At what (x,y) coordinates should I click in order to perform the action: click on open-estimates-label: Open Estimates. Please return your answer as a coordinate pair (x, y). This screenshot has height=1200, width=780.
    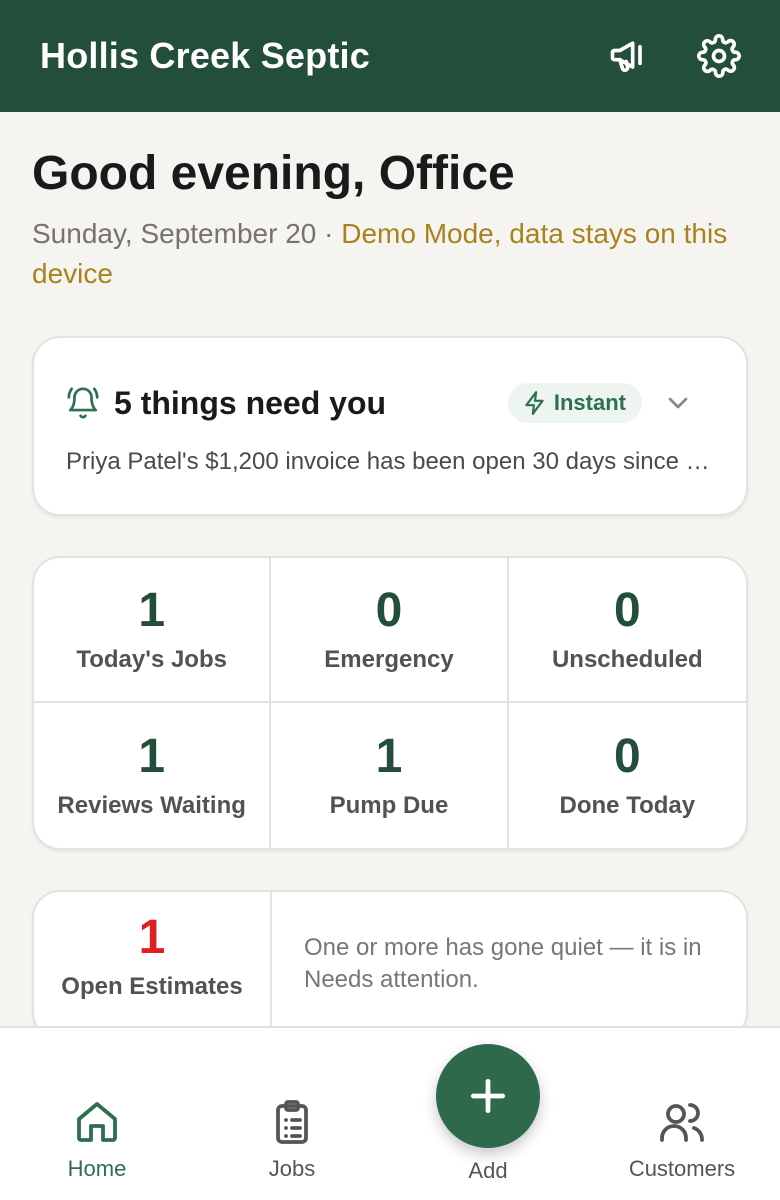
    Looking at the image, I should click on (152, 986).